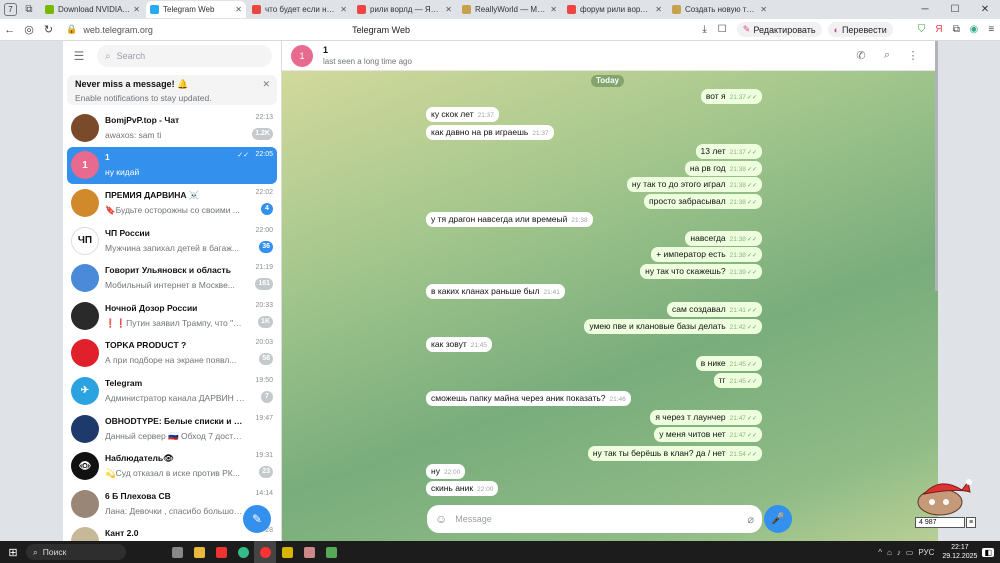 The image size is (1000, 563). Describe the element at coordinates (721, 29) in the screenshot. I see `bookmark-icon: ☐` at that location.